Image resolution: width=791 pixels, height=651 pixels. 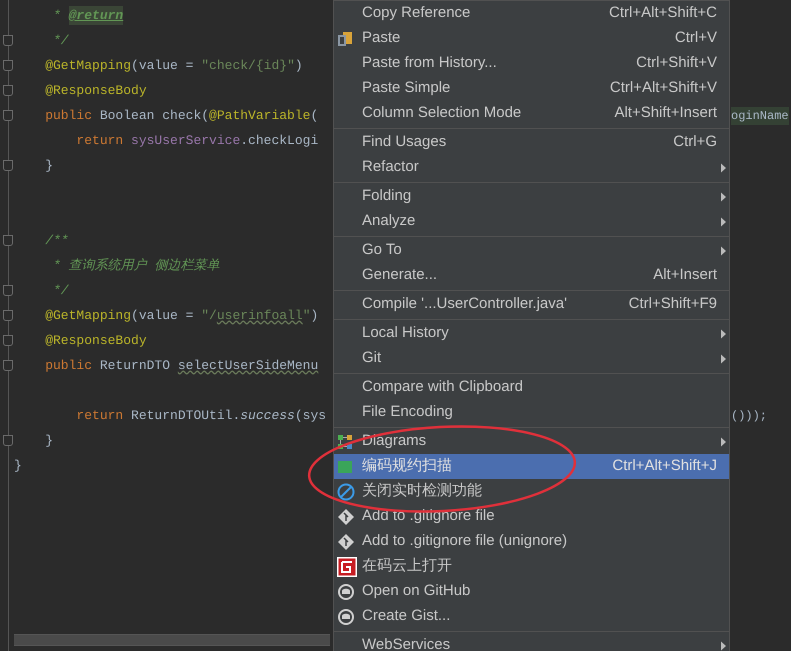 I want to click on code-token: ReturnDTOUtil., so click(x=185, y=415).